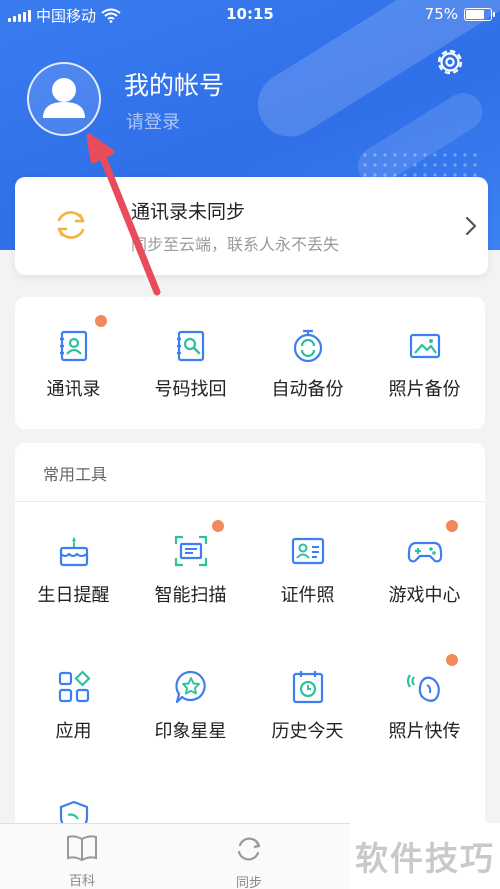 This screenshot has height=889, width=500. What do you see at coordinates (424, 706) in the screenshot?
I see `tool-photo-transfer: 照片快传` at bounding box center [424, 706].